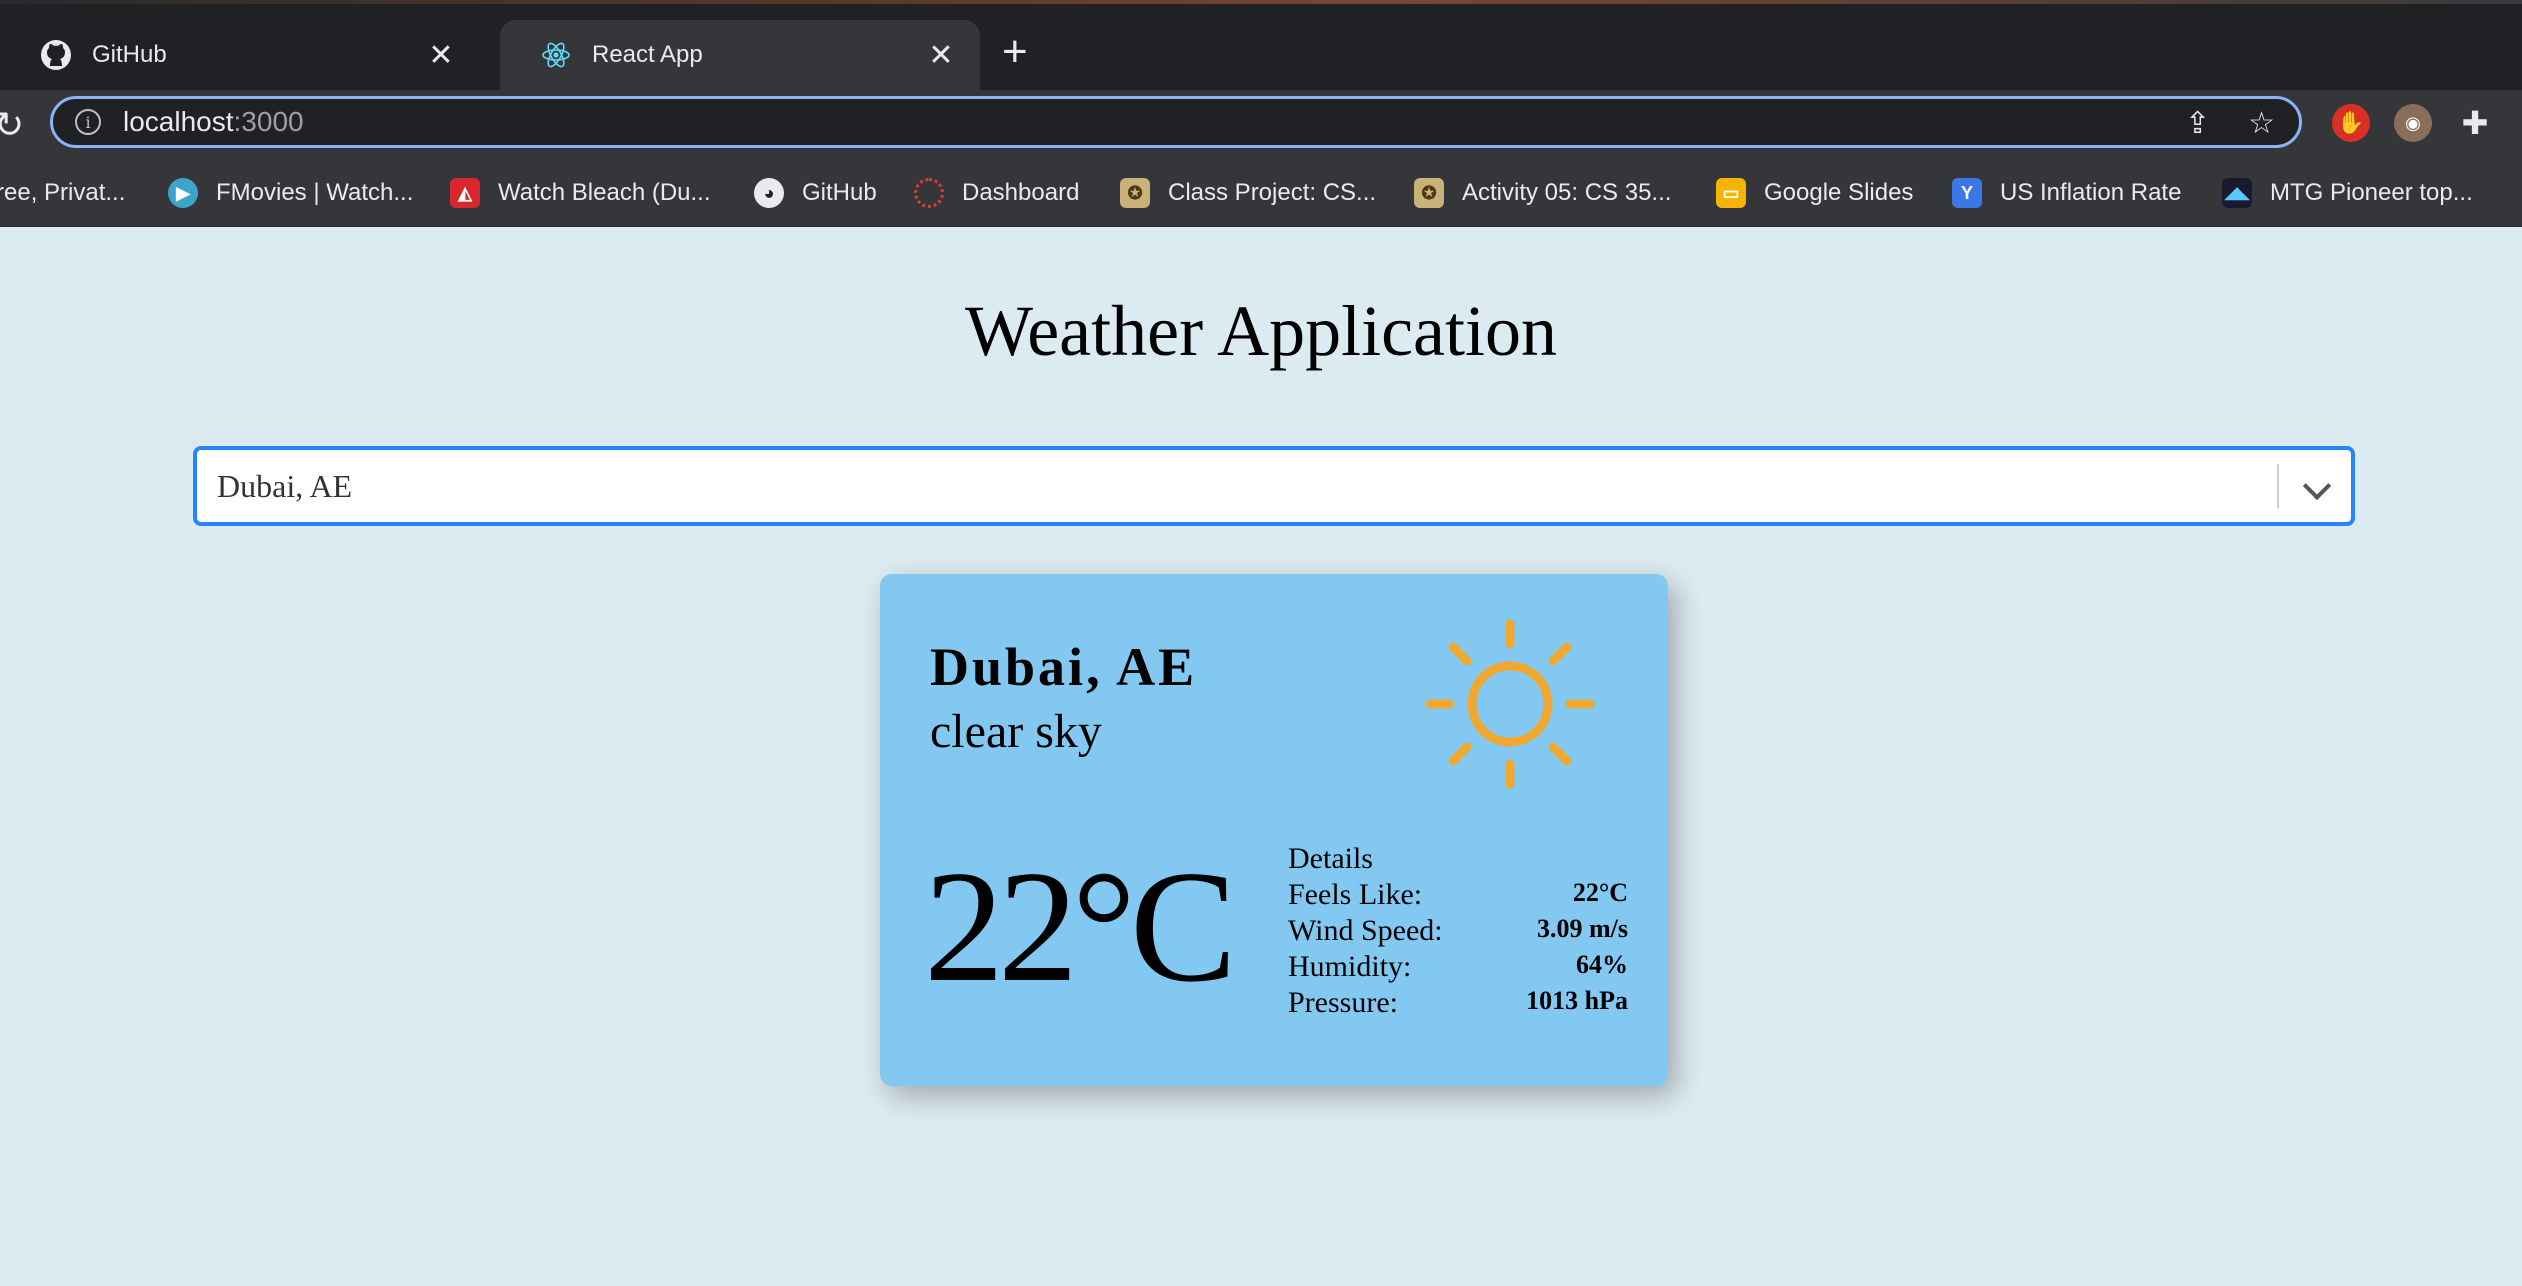 The width and height of the screenshot is (2522, 1286). What do you see at coordinates (929, 193) in the screenshot?
I see `canvas-icon` at bounding box center [929, 193].